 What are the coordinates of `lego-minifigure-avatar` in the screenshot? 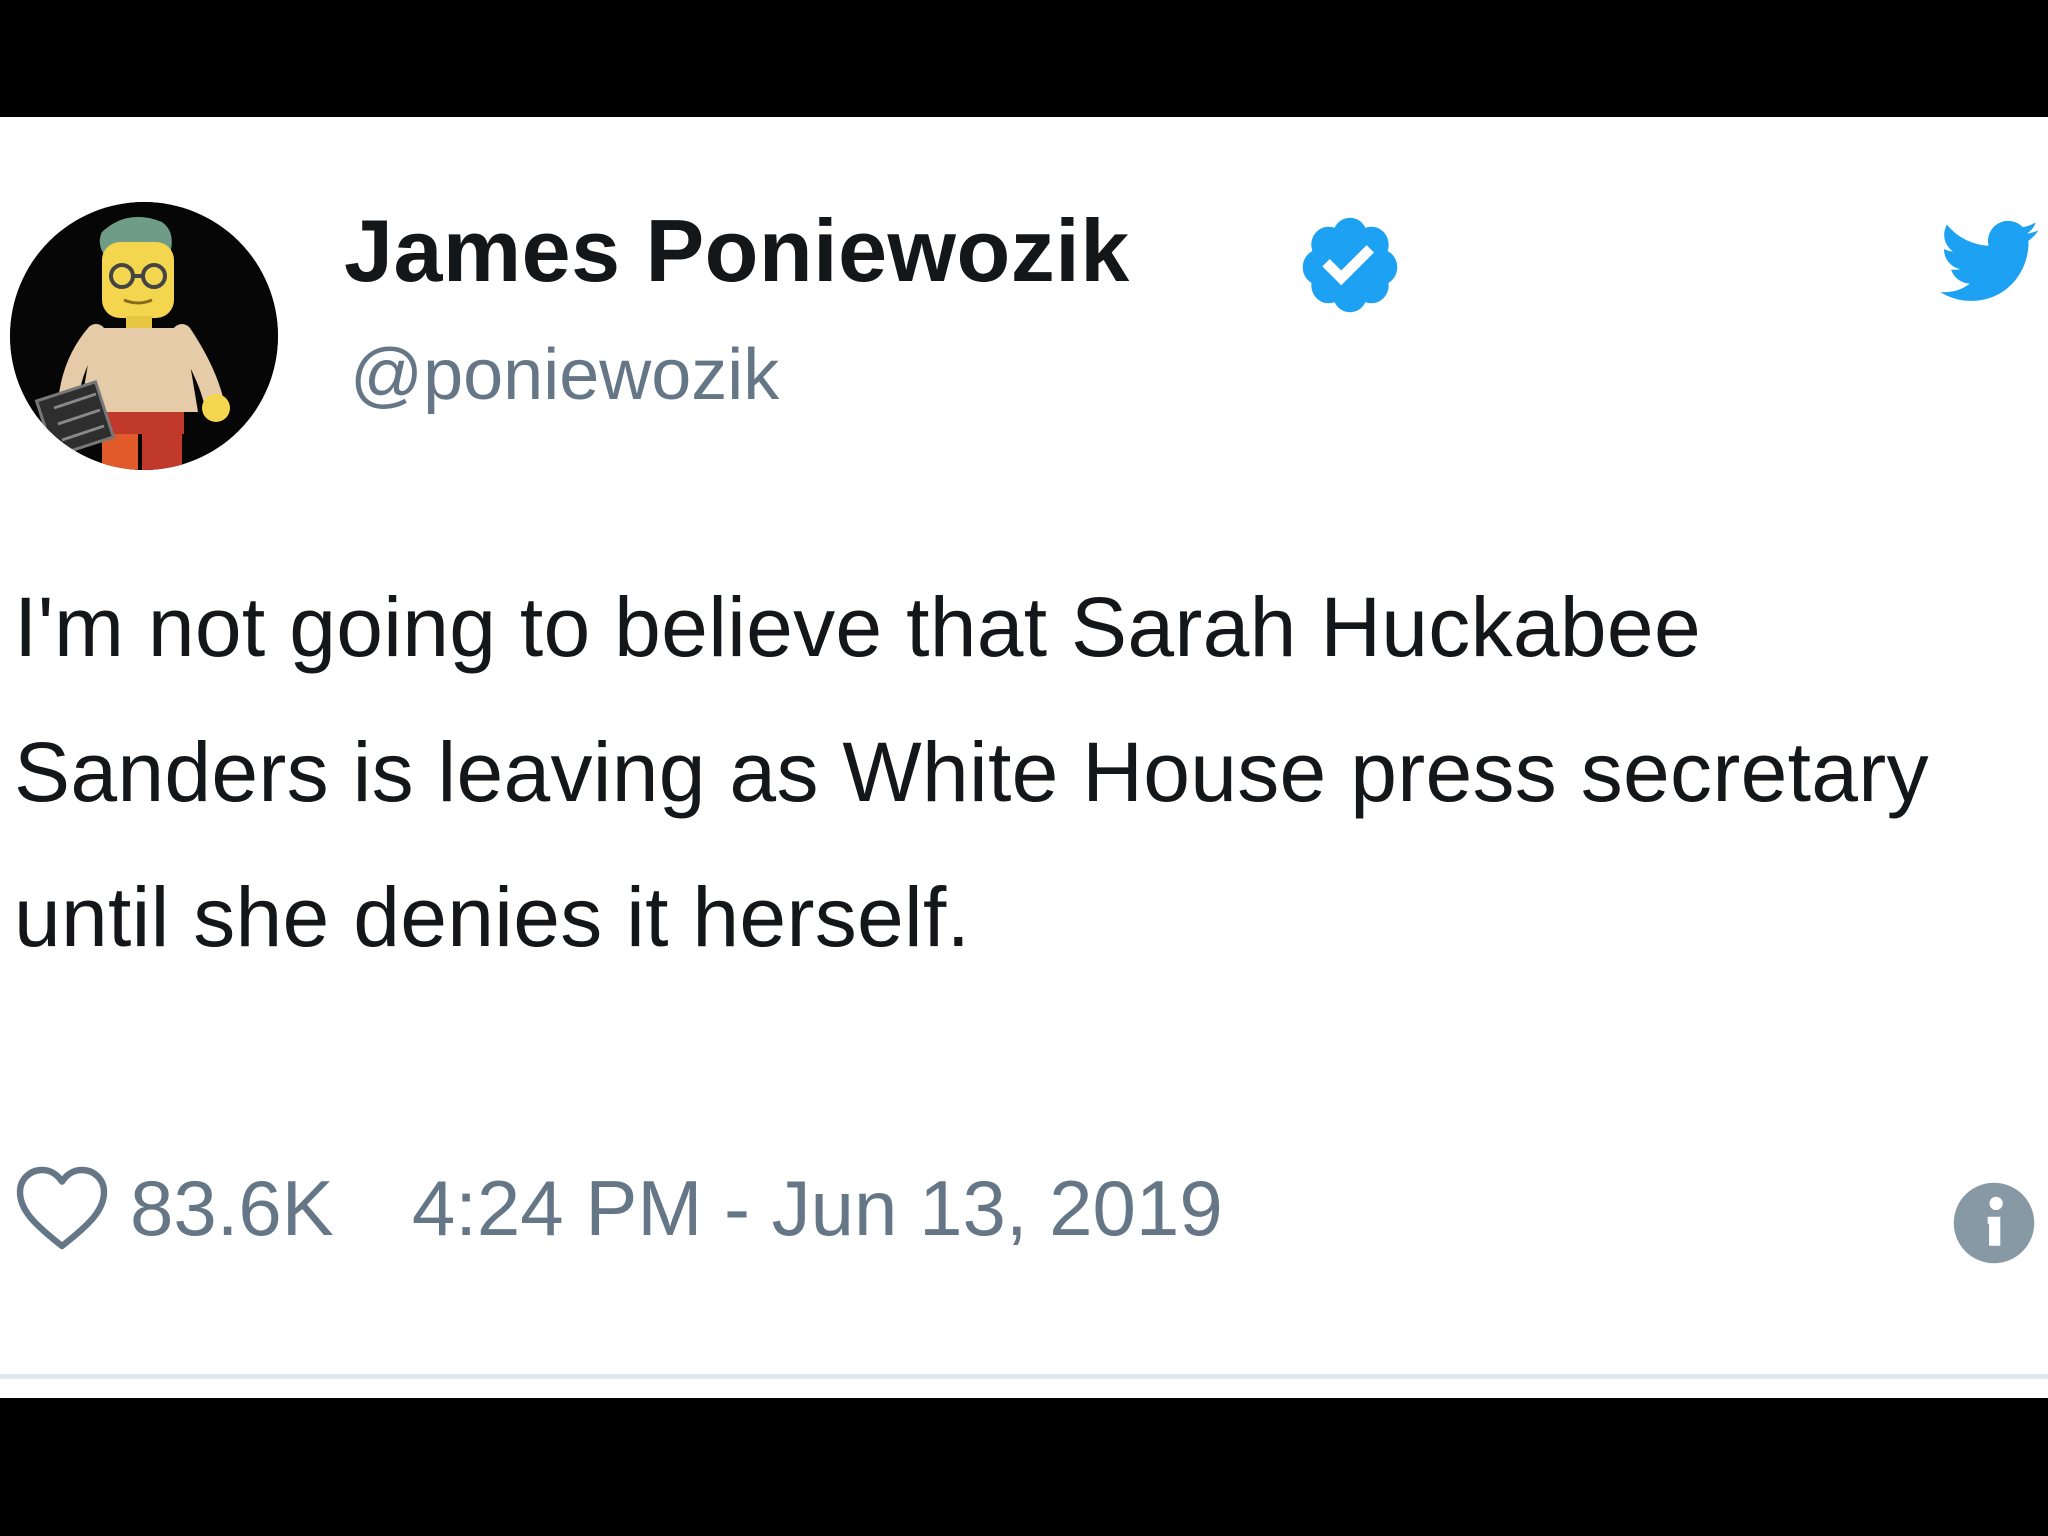 It's located at (144, 336).